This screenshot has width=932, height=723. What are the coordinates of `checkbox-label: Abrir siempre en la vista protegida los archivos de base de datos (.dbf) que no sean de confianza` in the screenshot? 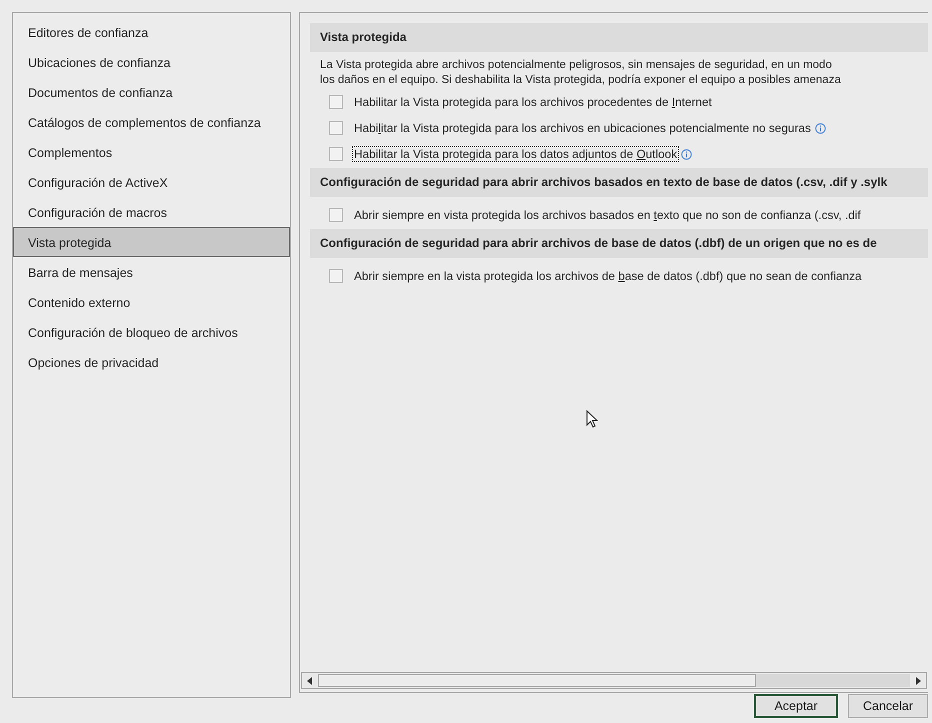 It's located at (608, 276).